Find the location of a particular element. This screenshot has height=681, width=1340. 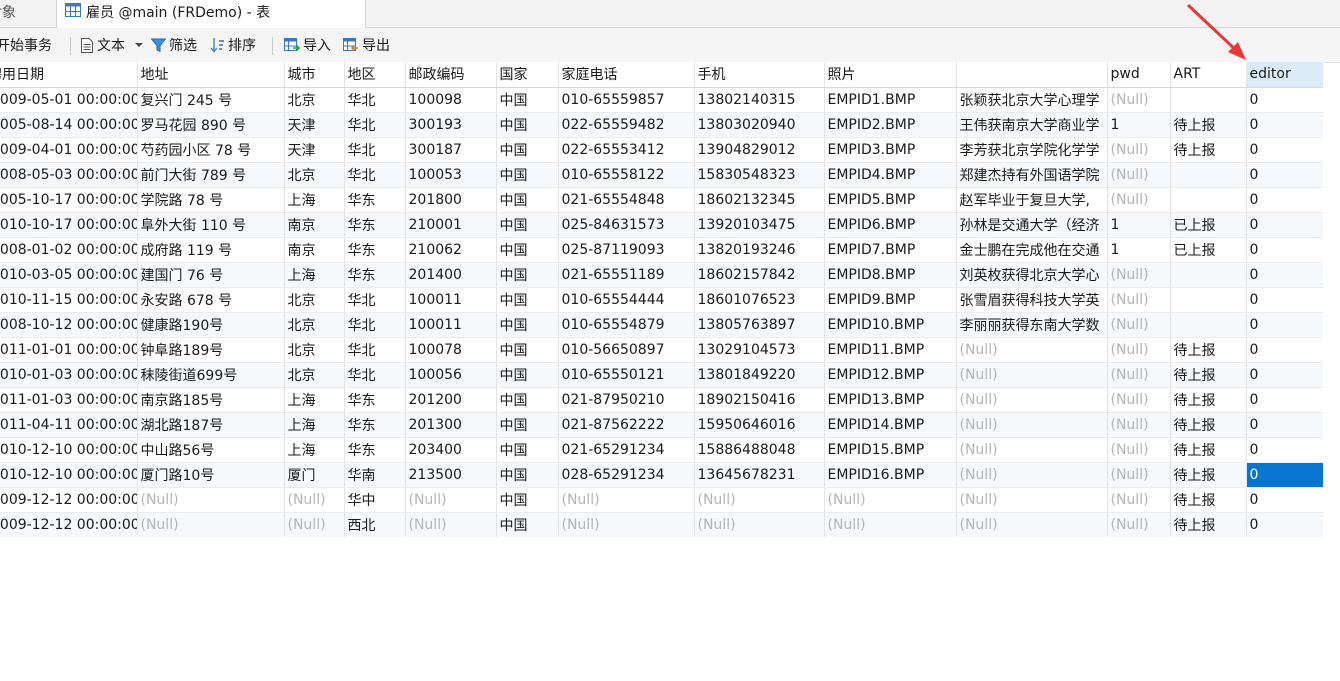

table-cell: 秣陵街道699号 is located at coordinates (211, 375).